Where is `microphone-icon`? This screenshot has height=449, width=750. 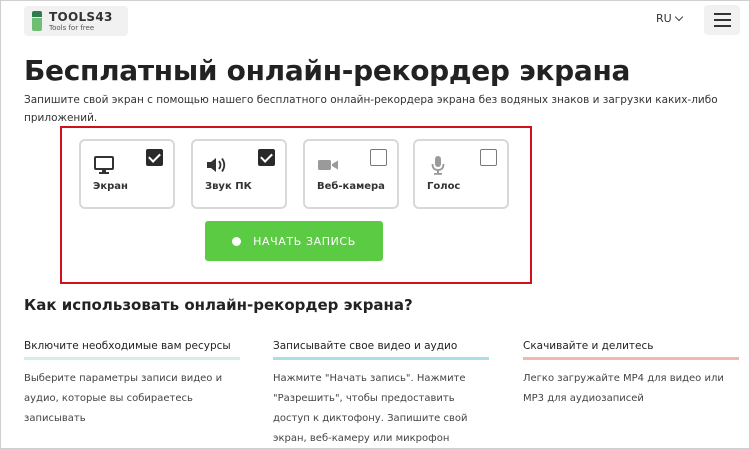 microphone-icon is located at coordinates (438, 165).